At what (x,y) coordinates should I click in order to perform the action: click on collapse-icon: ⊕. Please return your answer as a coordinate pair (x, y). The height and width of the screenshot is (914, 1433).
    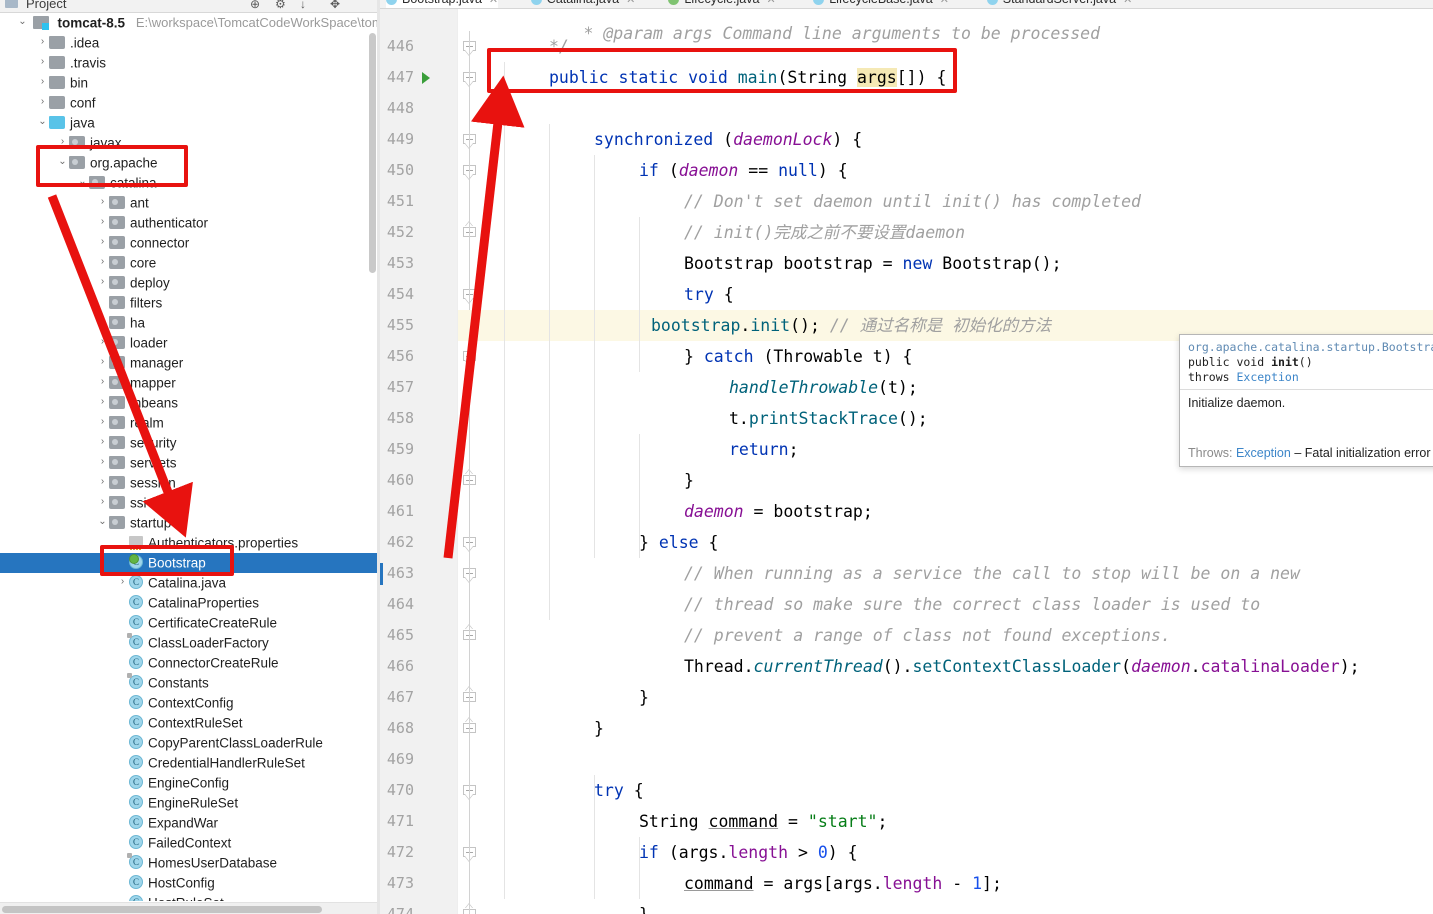
    Looking at the image, I should click on (255, 5).